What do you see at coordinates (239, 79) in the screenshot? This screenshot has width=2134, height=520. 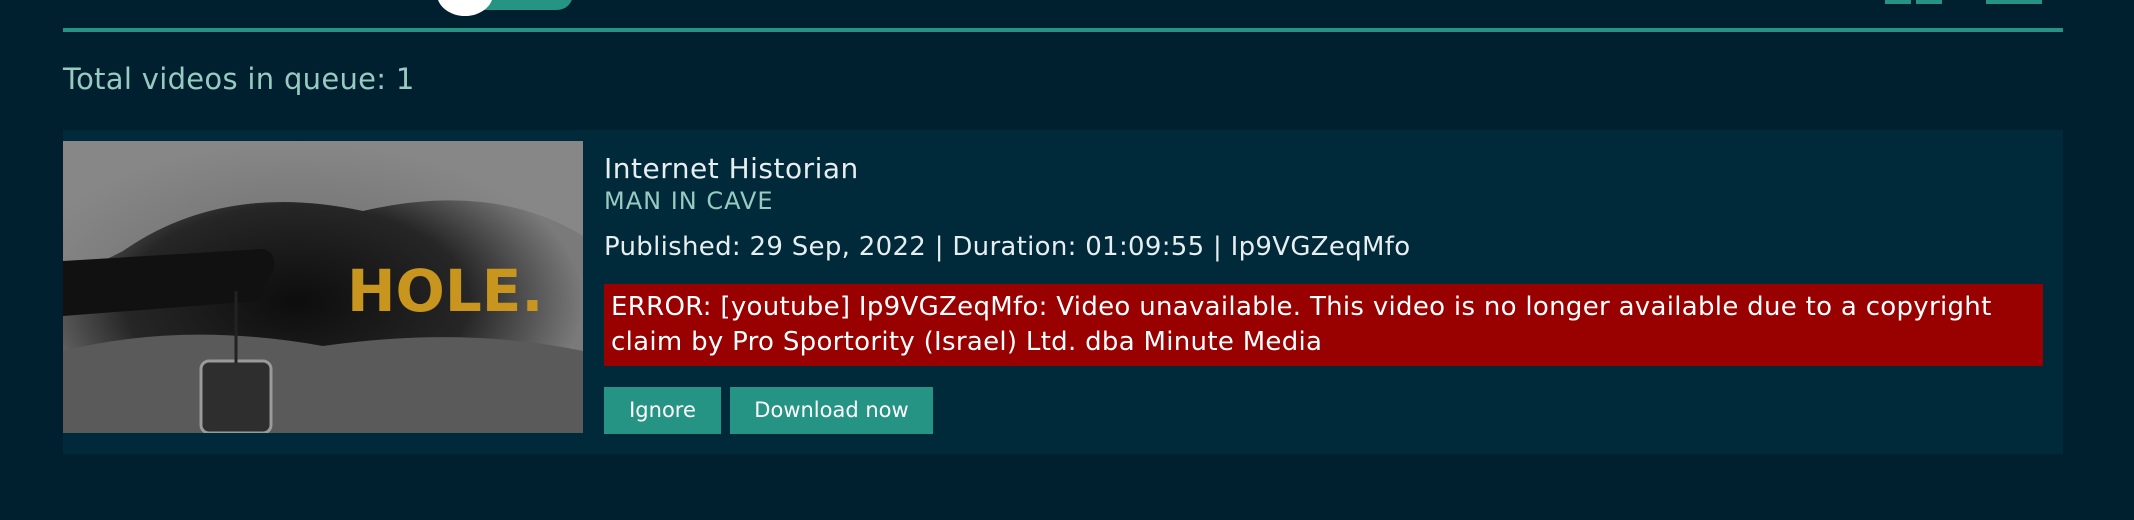 I see `queue-count-heading: Total videos in queue: 1` at bounding box center [239, 79].